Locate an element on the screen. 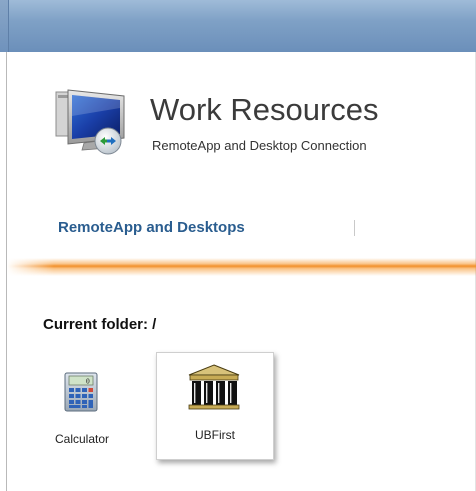 The width and height of the screenshot is (476, 491). building-columns-icon is located at coordinates (214, 387).